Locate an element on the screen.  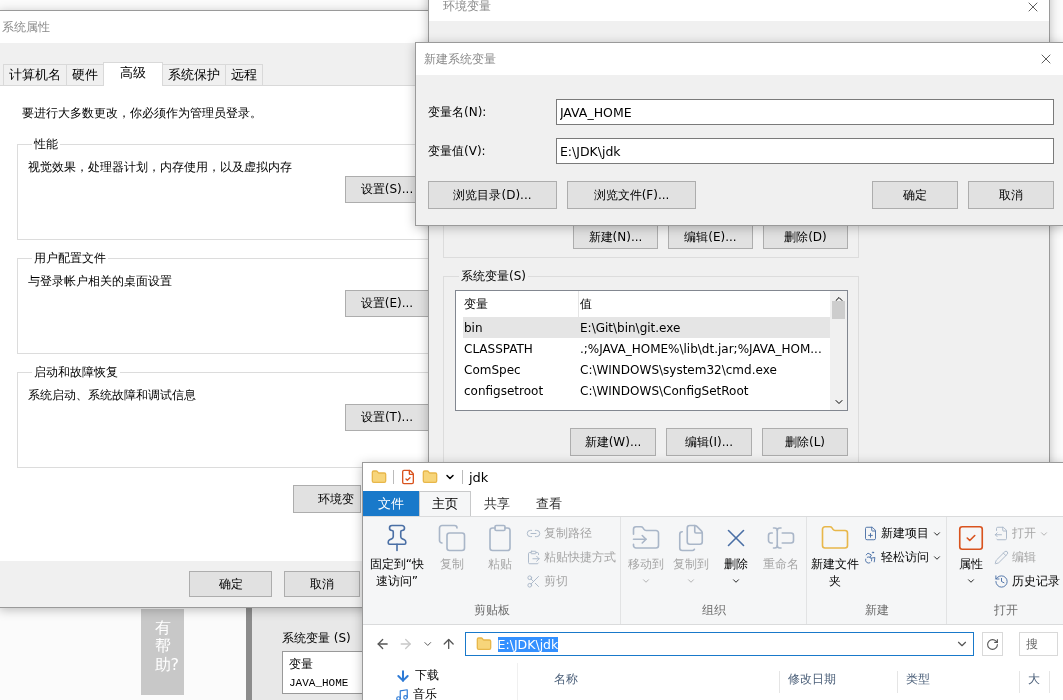
list-button: 删除(D) is located at coordinates (805, 237).